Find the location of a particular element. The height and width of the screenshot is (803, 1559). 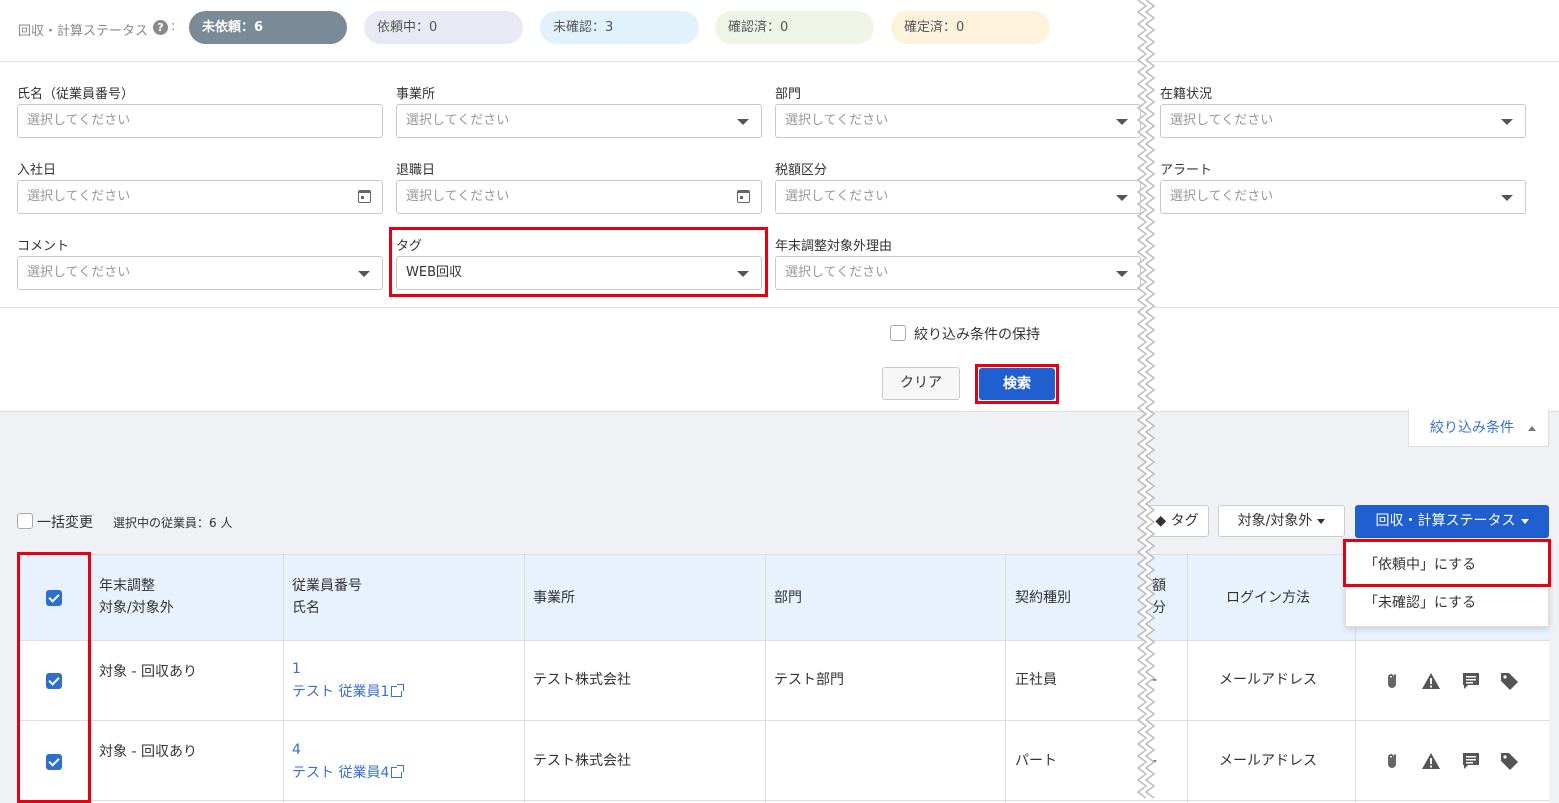

tag-button-label: タグ is located at coordinates (1184, 521).